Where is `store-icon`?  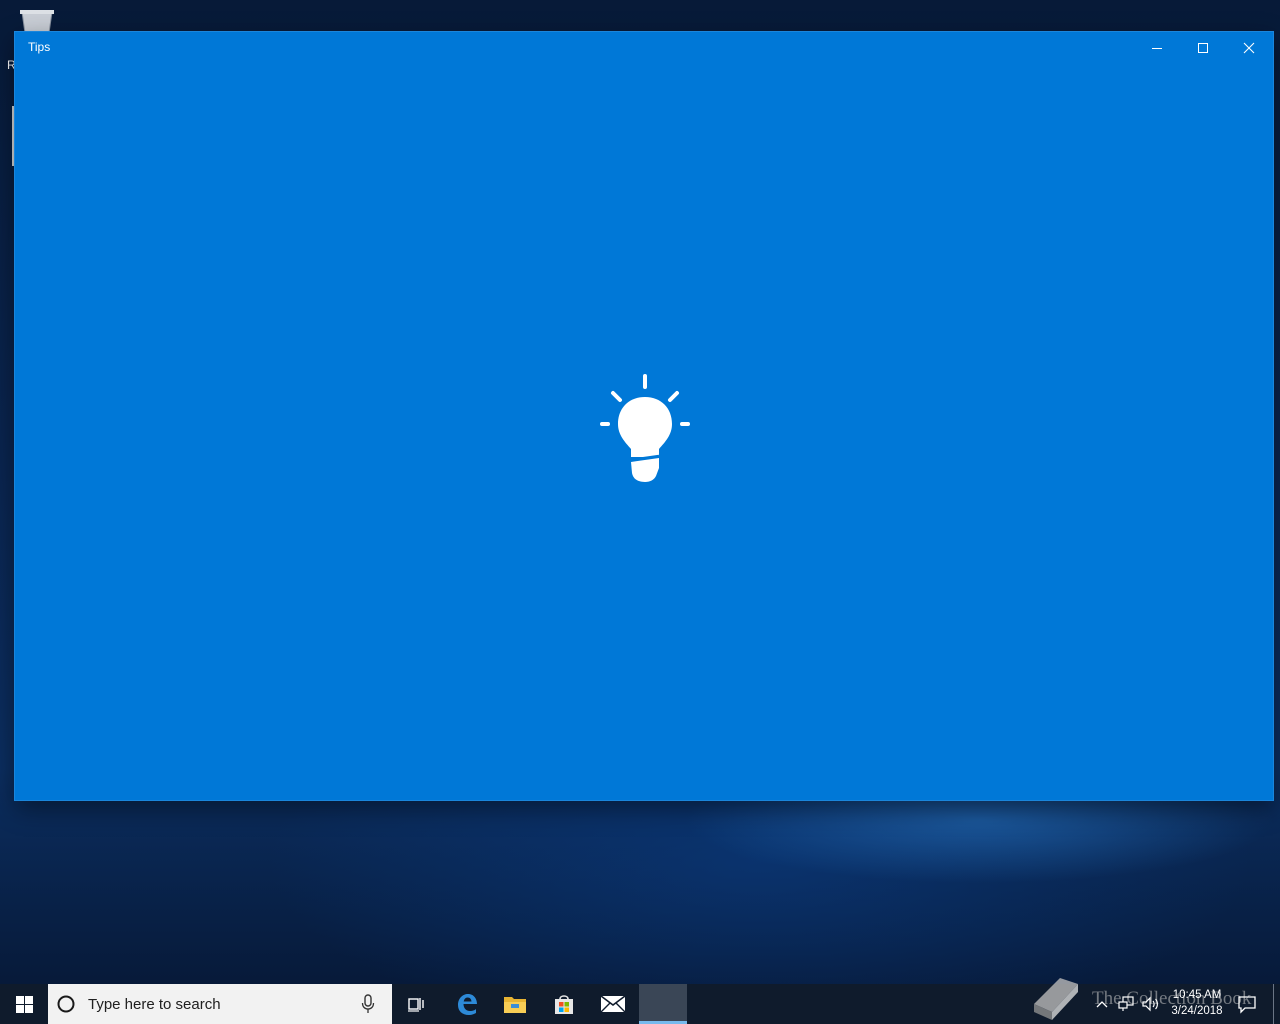 store-icon is located at coordinates (564, 1004).